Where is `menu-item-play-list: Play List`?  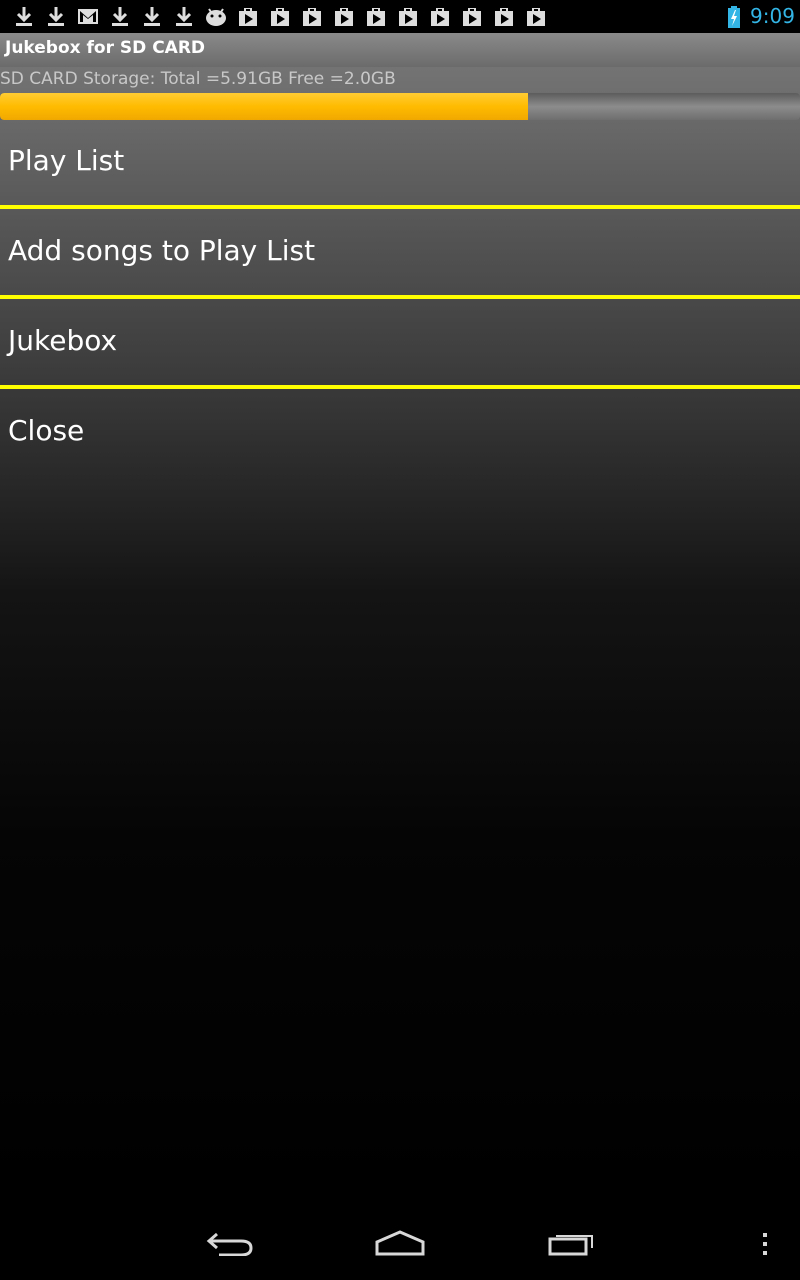
menu-item-play-list: Play List is located at coordinates (400, 163).